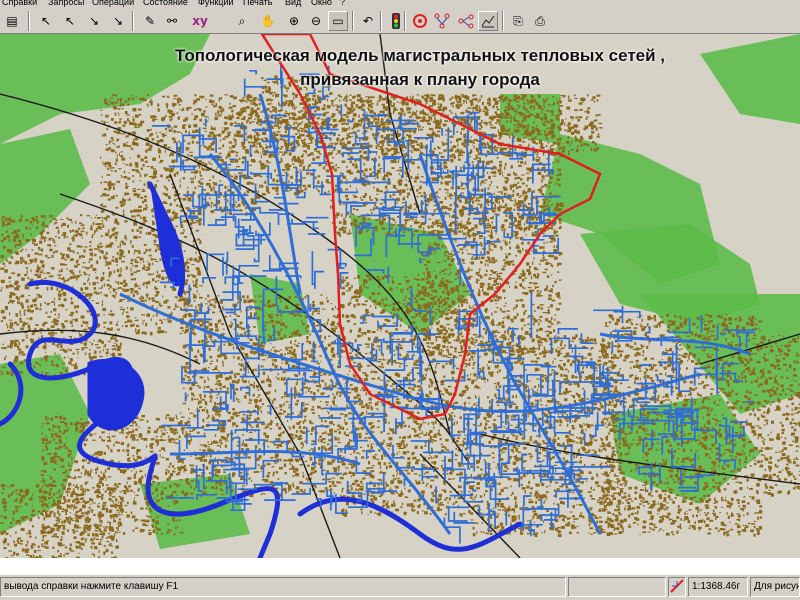 The width and height of the screenshot is (800, 600). I want to click on print-icon: ⎙, so click(540, 21).